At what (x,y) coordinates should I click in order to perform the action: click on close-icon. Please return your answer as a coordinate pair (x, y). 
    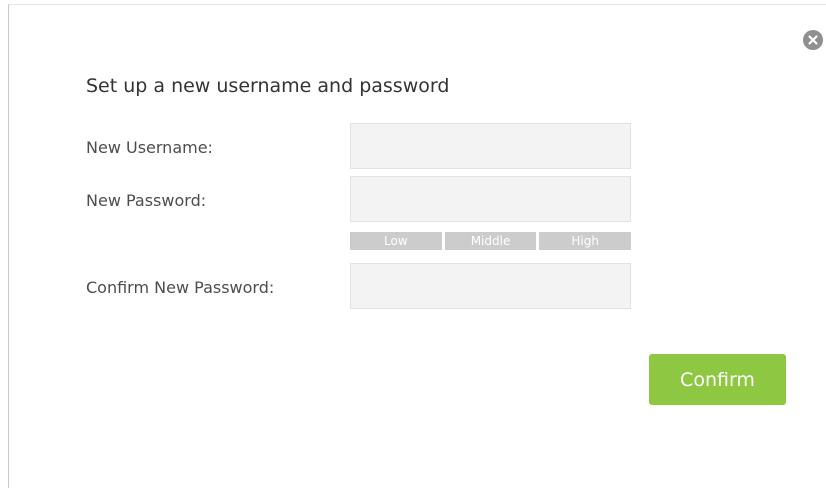
    Looking at the image, I should click on (813, 40).